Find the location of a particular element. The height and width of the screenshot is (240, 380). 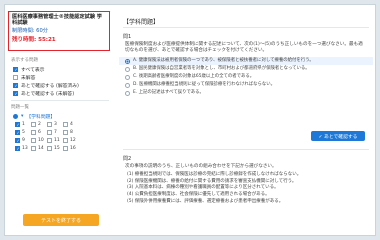

filter-option-review-unanswered: あとで確認する (未解答) is located at coordinates (60, 93).